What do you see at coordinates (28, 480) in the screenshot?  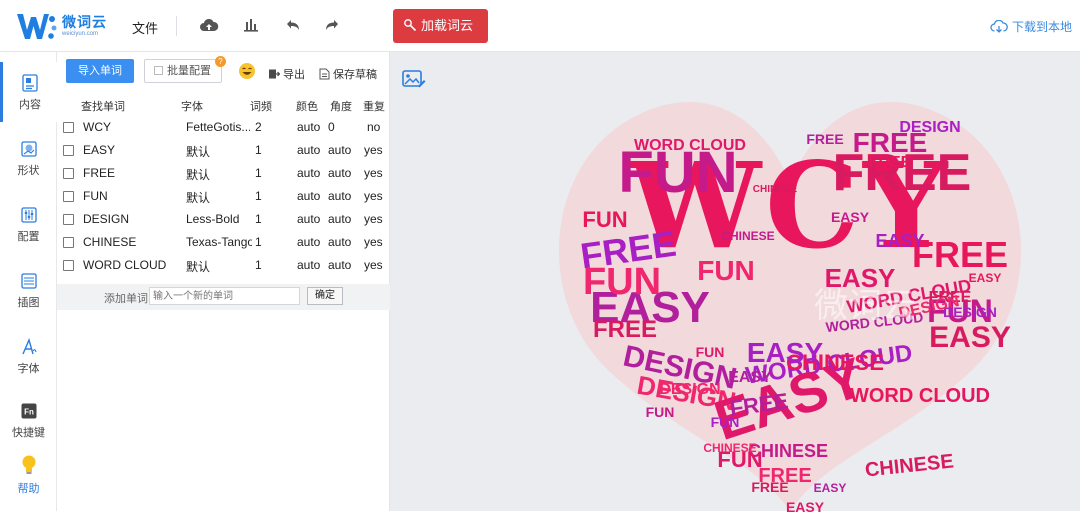 I see `sidebar-item-help: 帮助` at bounding box center [28, 480].